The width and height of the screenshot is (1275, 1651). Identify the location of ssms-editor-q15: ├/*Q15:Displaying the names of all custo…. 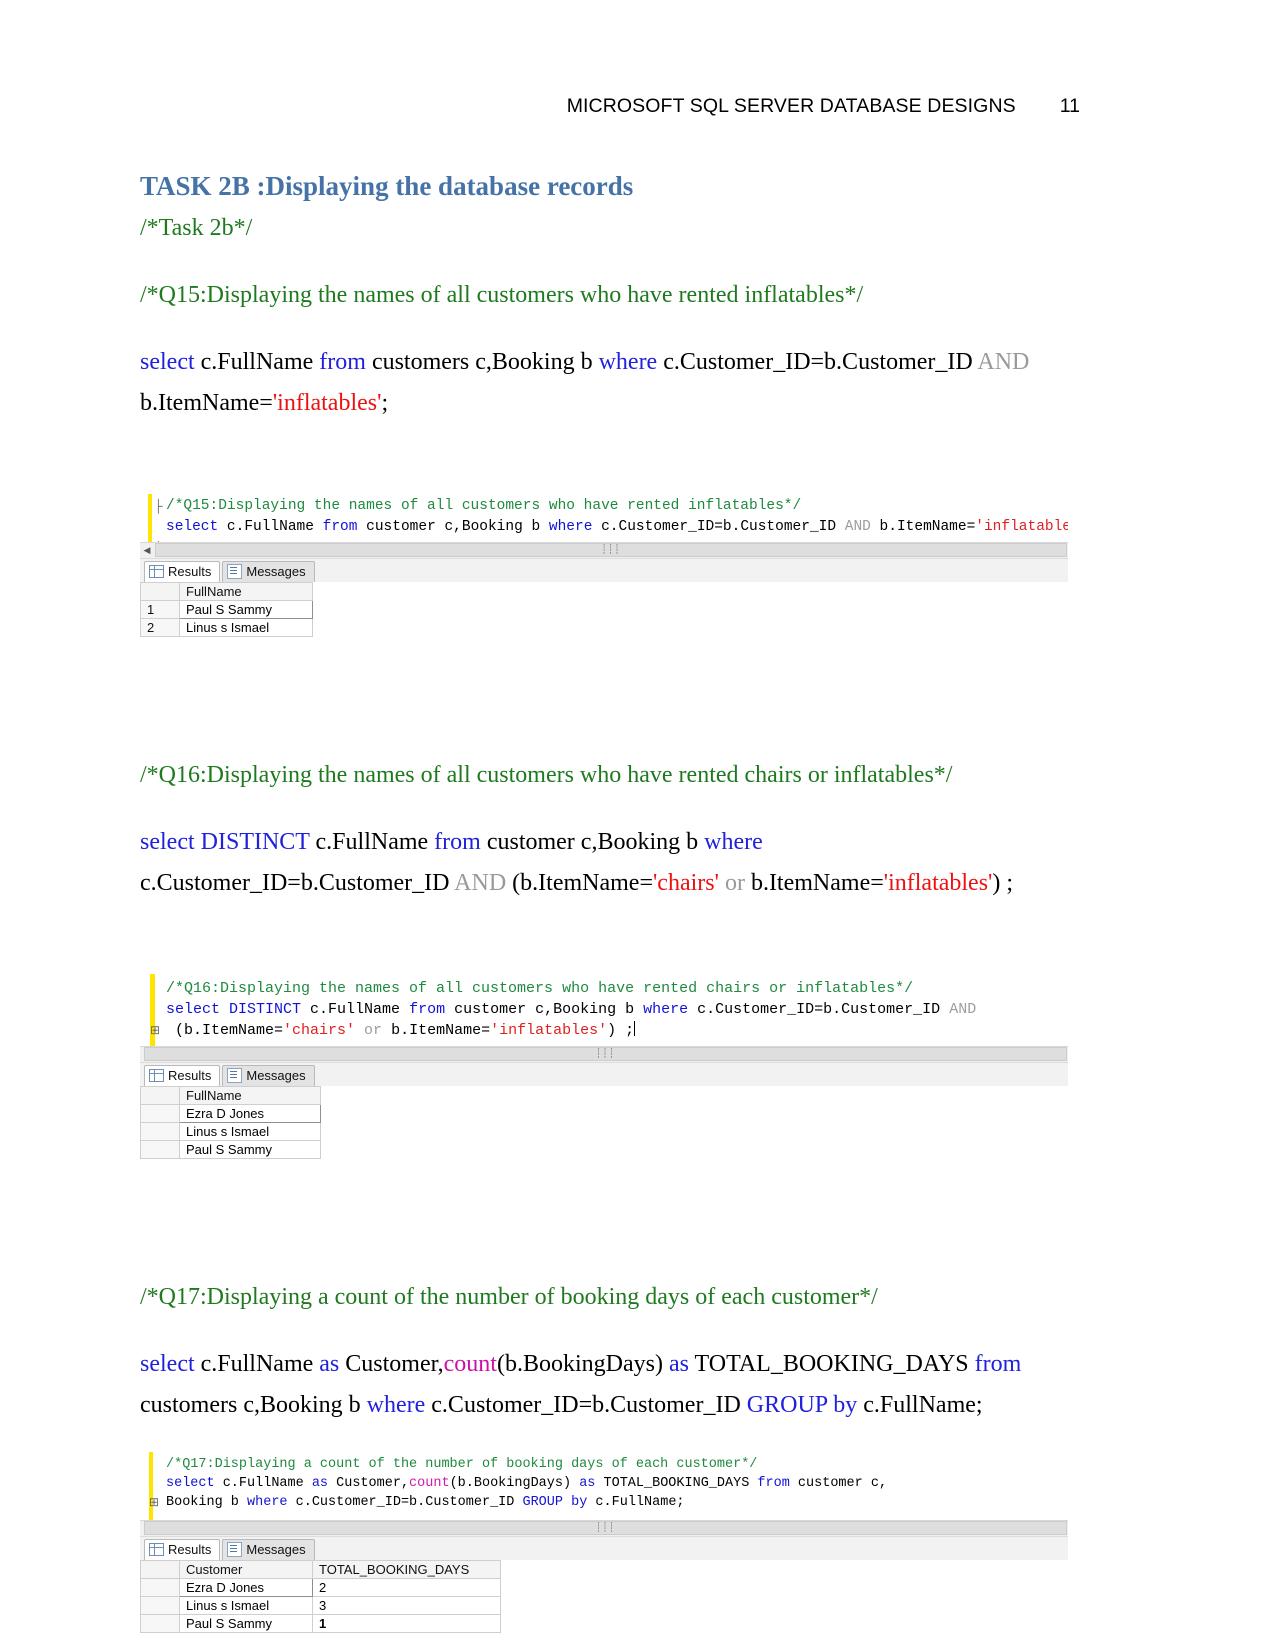
(604, 517).